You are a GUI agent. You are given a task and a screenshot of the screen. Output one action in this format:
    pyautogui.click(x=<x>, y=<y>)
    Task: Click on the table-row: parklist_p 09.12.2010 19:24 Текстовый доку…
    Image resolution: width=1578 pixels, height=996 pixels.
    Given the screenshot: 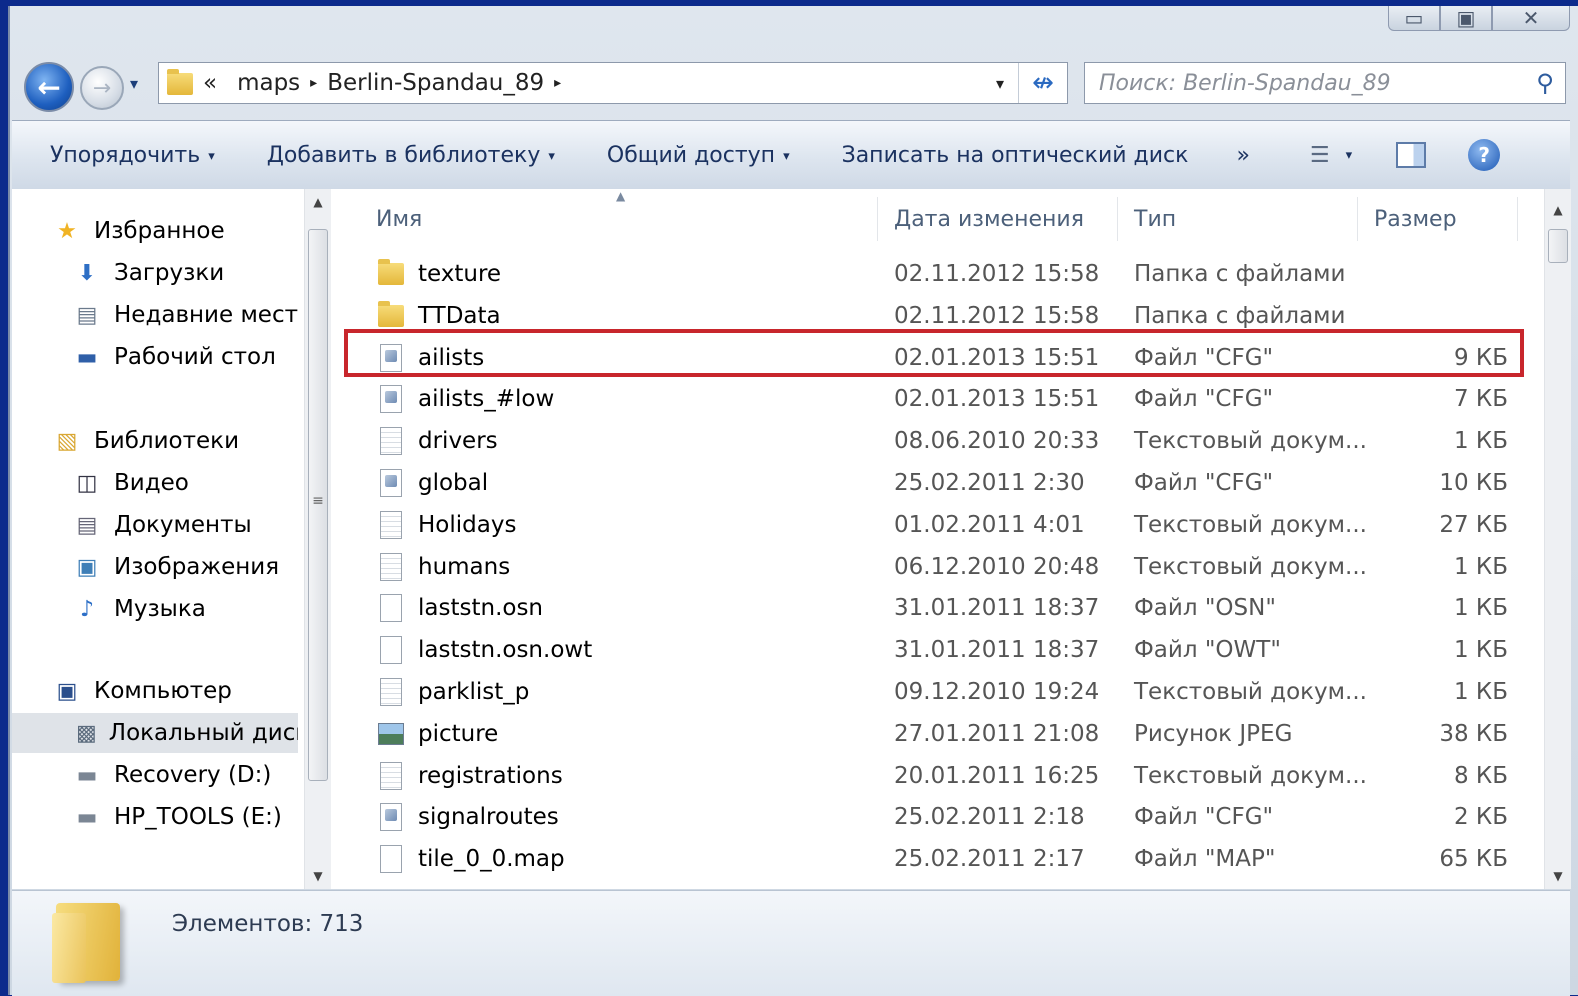 What is the action you would take?
    pyautogui.click(x=928, y=692)
    